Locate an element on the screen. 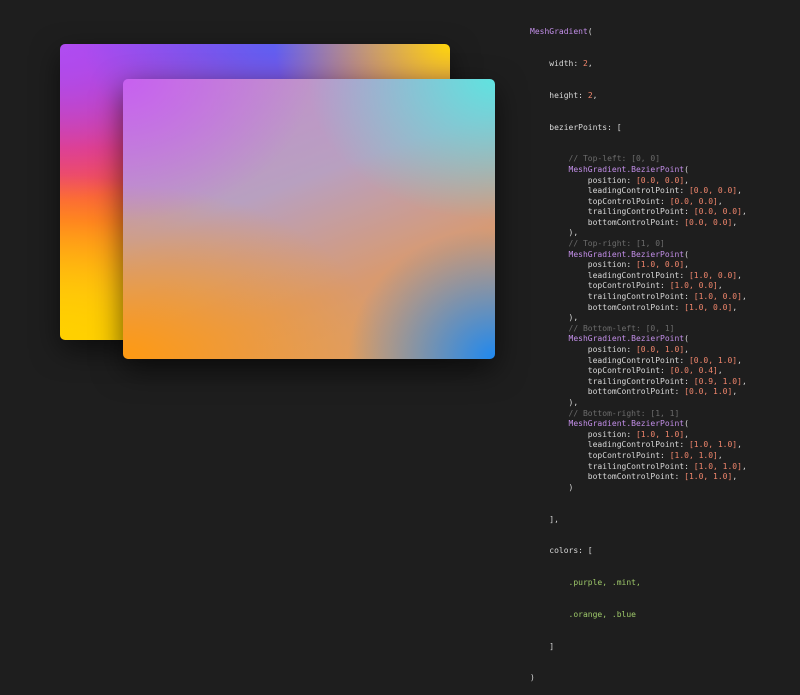  code-line: height: 2, is located at coordinates (573, 95).